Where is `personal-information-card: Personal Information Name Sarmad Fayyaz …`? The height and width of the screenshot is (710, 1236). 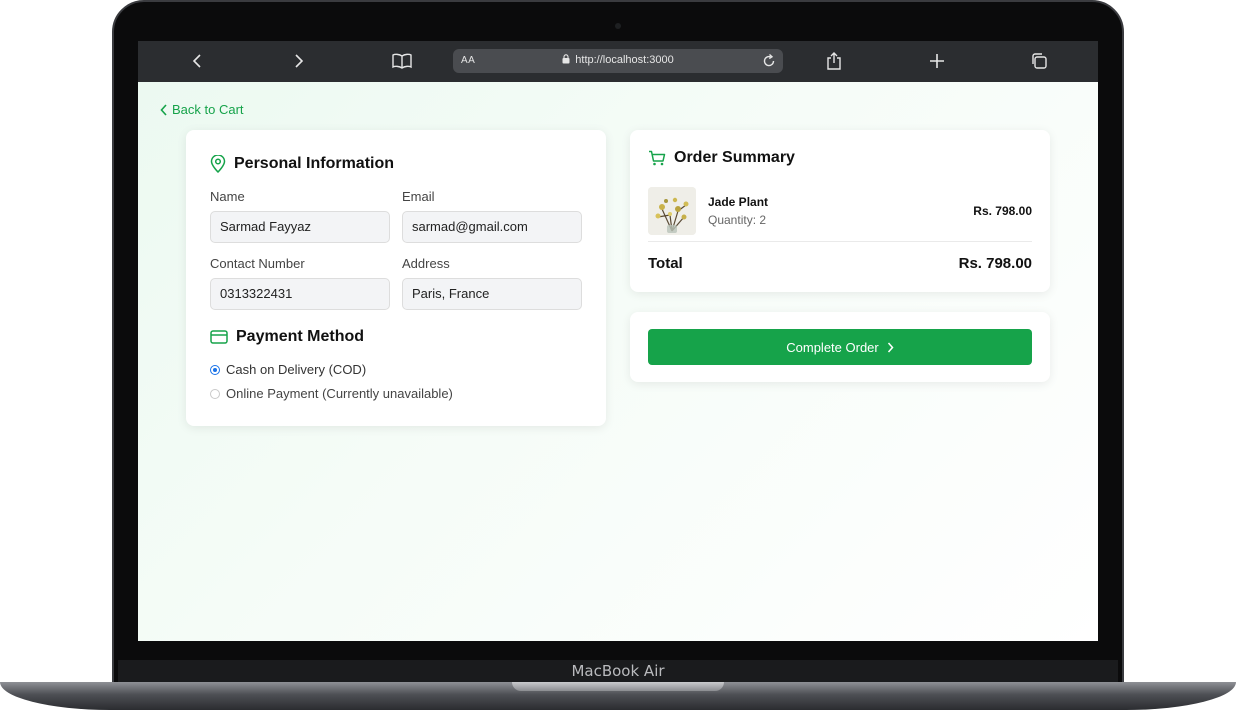
personal-information-card: Personal Information Name Sarmad Fayyaz … is located at coordinates (396, 278).